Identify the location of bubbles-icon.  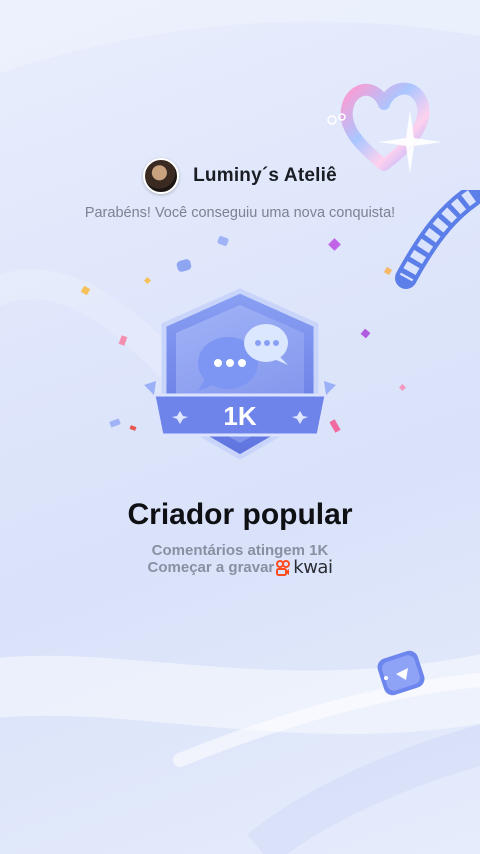
(336, 119).